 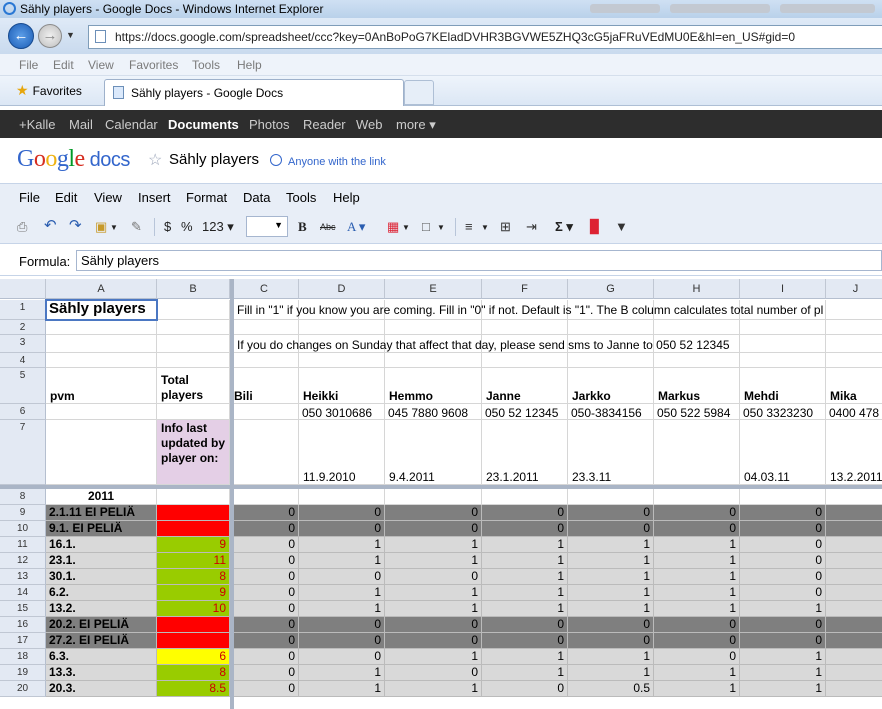 I want to click on total-players-cell: 11, so click(x=193, y=561).